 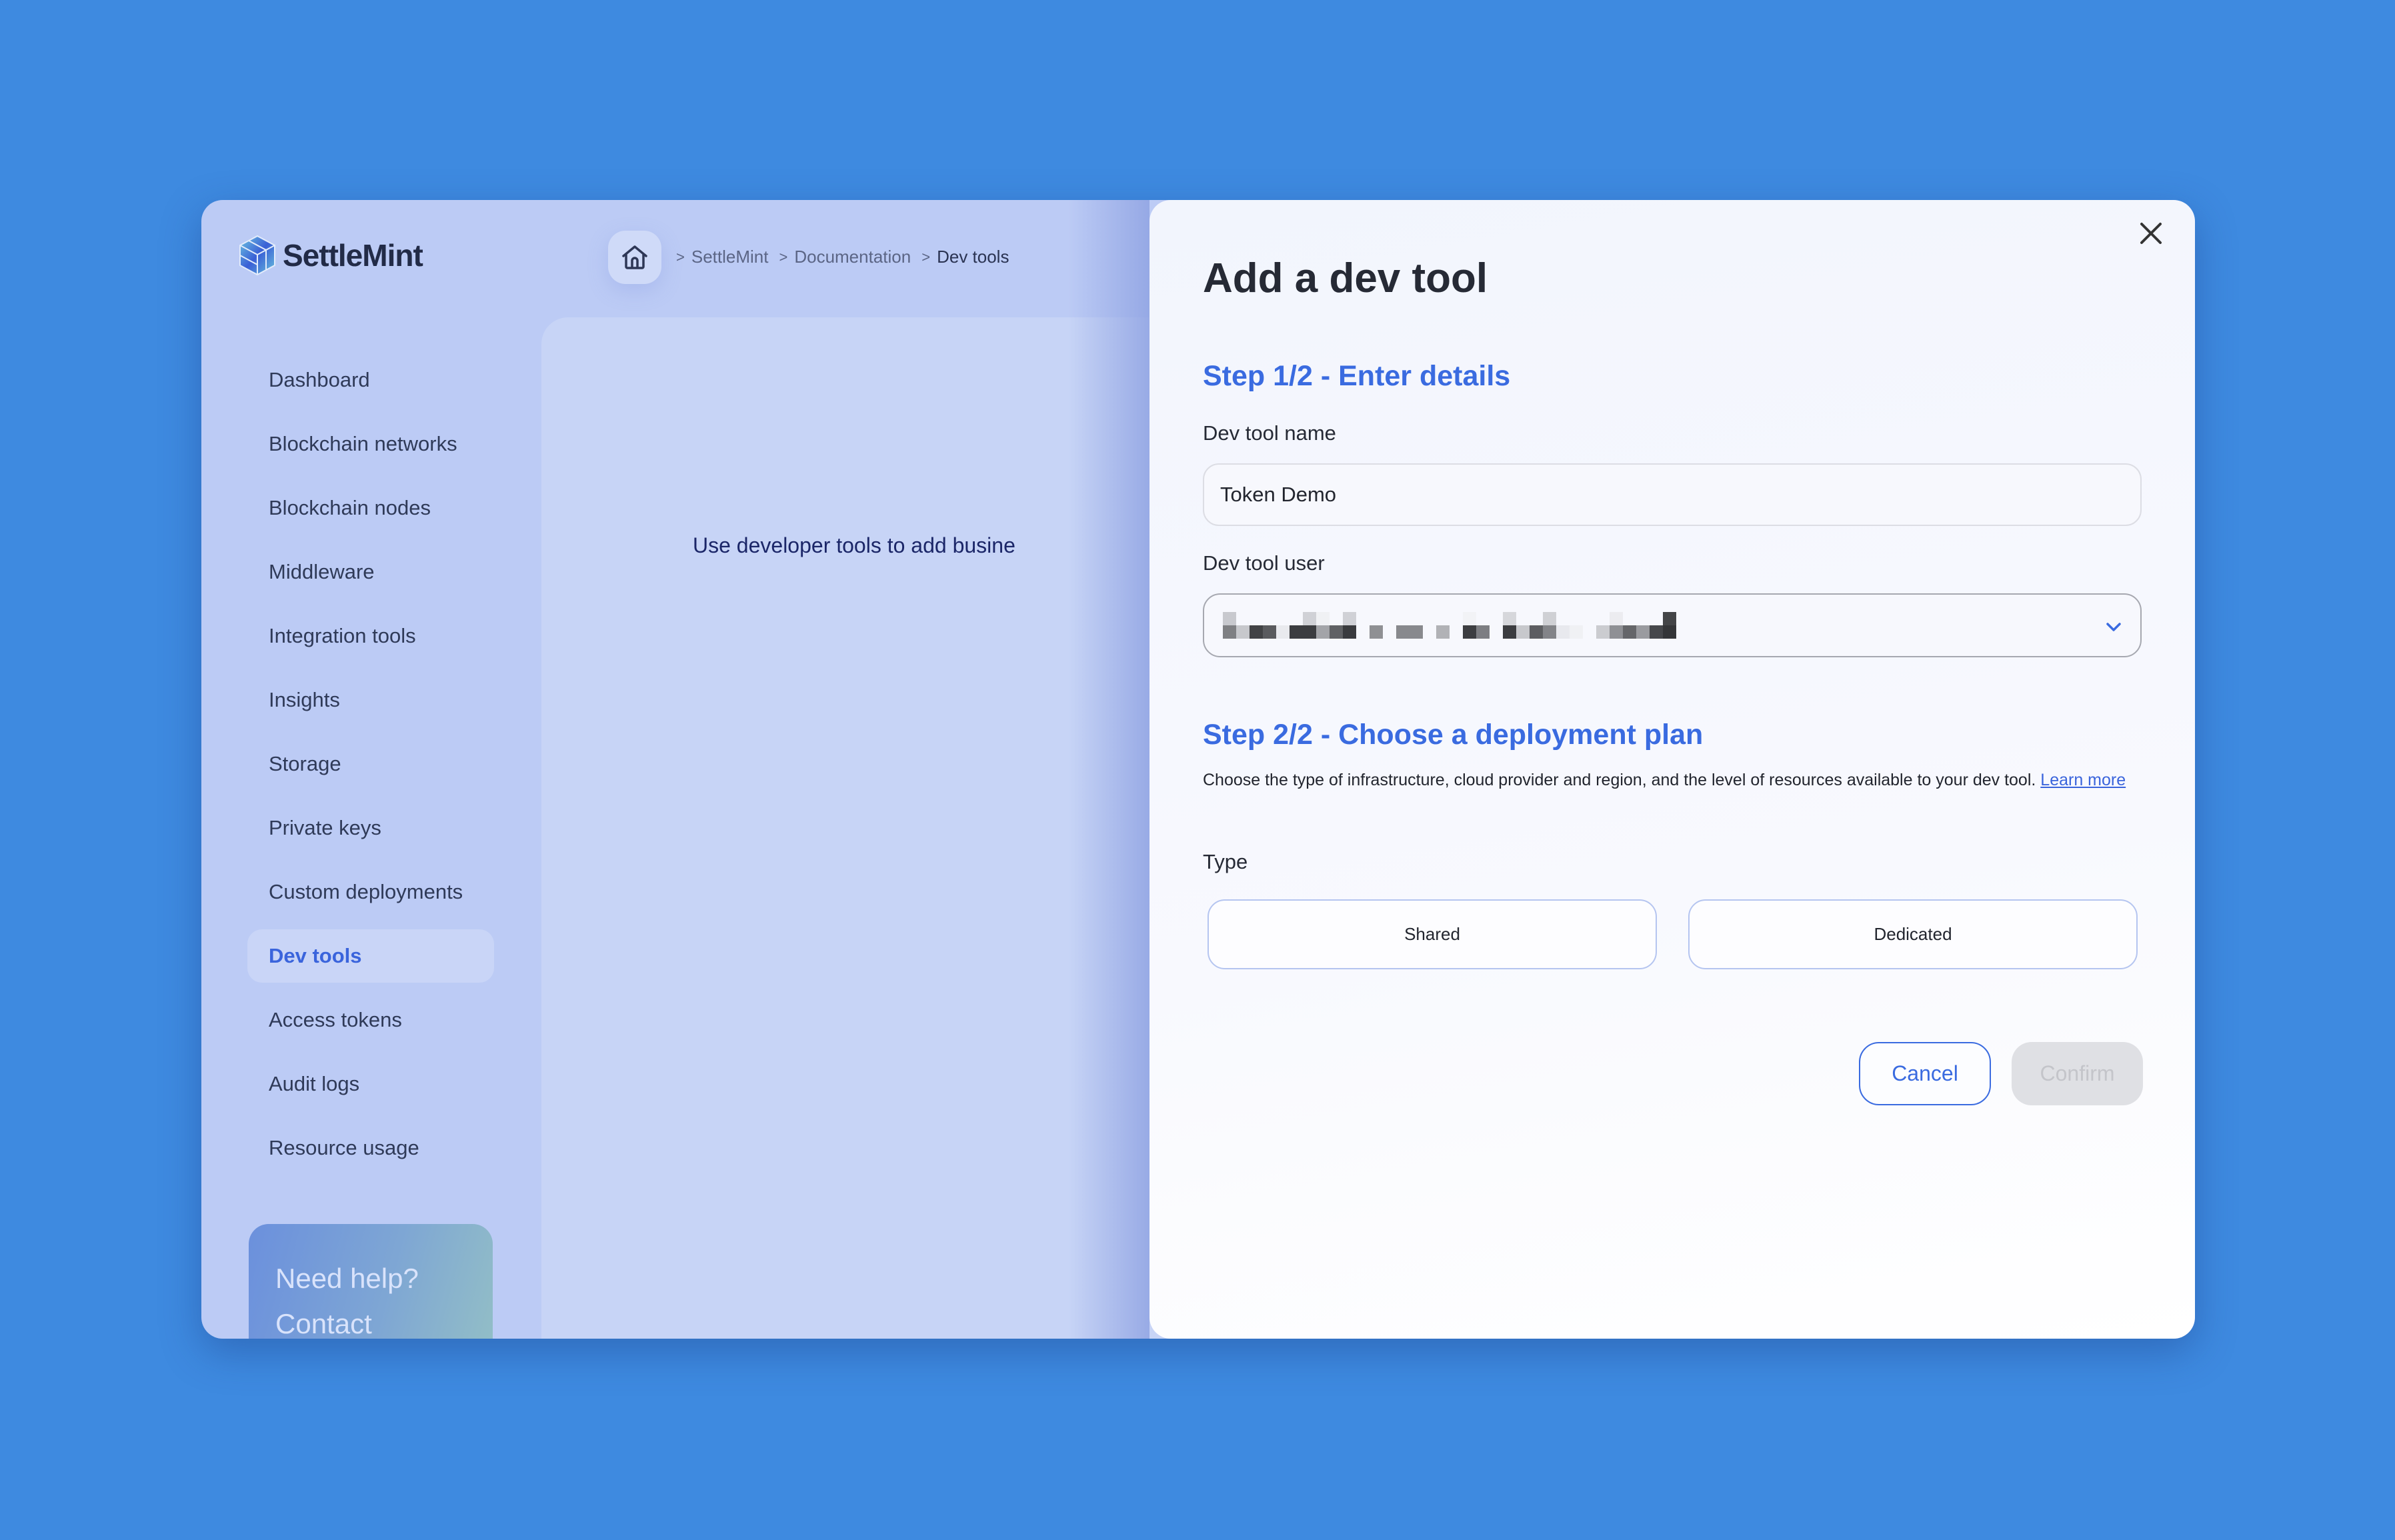 What do you see at coordinates (1925, 1073) in the screenshot?
I see `cancel-button: Cancel` at bounding box center [1925, 1073].